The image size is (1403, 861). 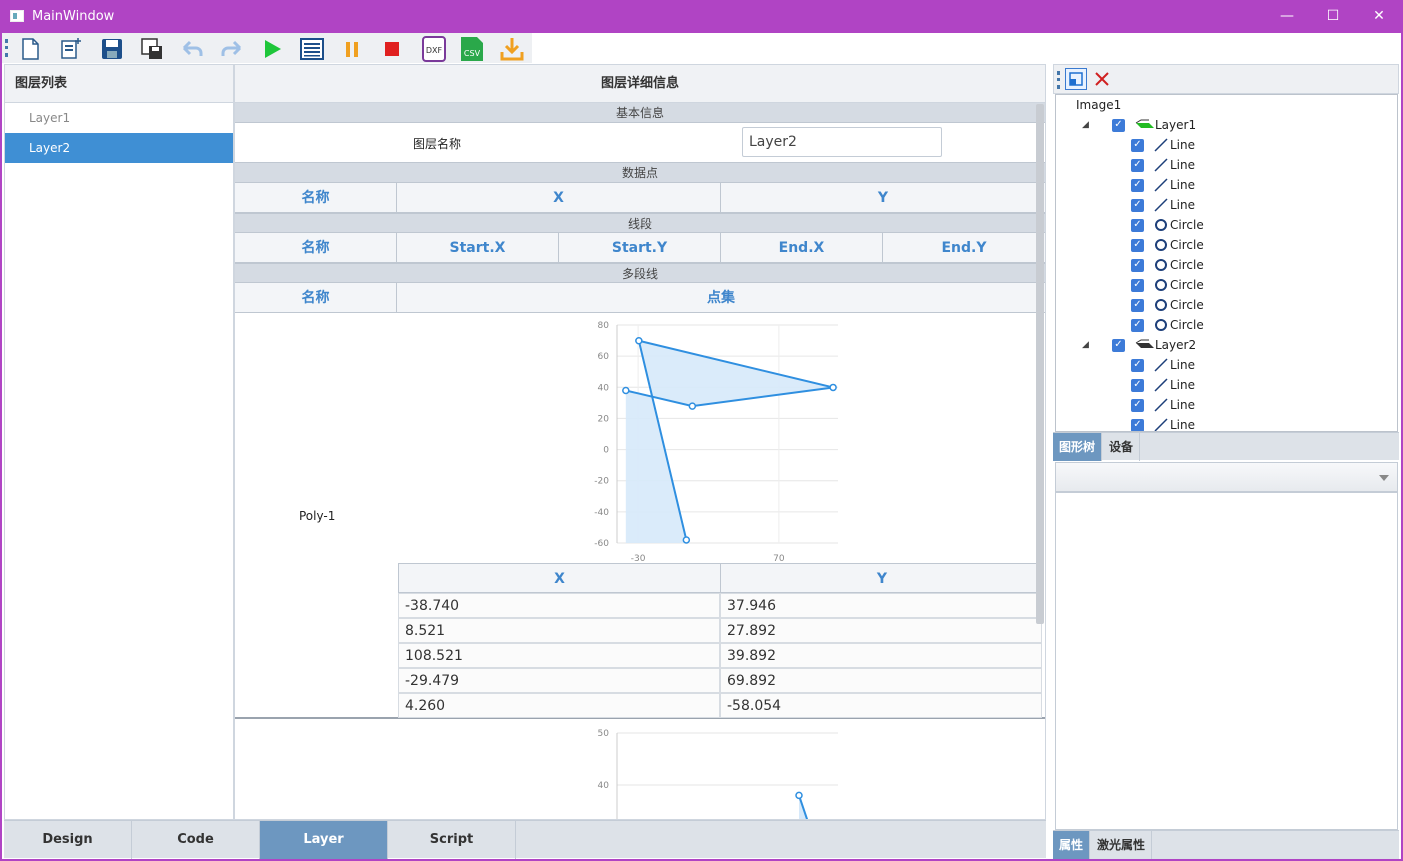 What do you see at coordinates (1076, 79) in the screenshot?
I see `select-icon` at bounding box center [1076, 79].